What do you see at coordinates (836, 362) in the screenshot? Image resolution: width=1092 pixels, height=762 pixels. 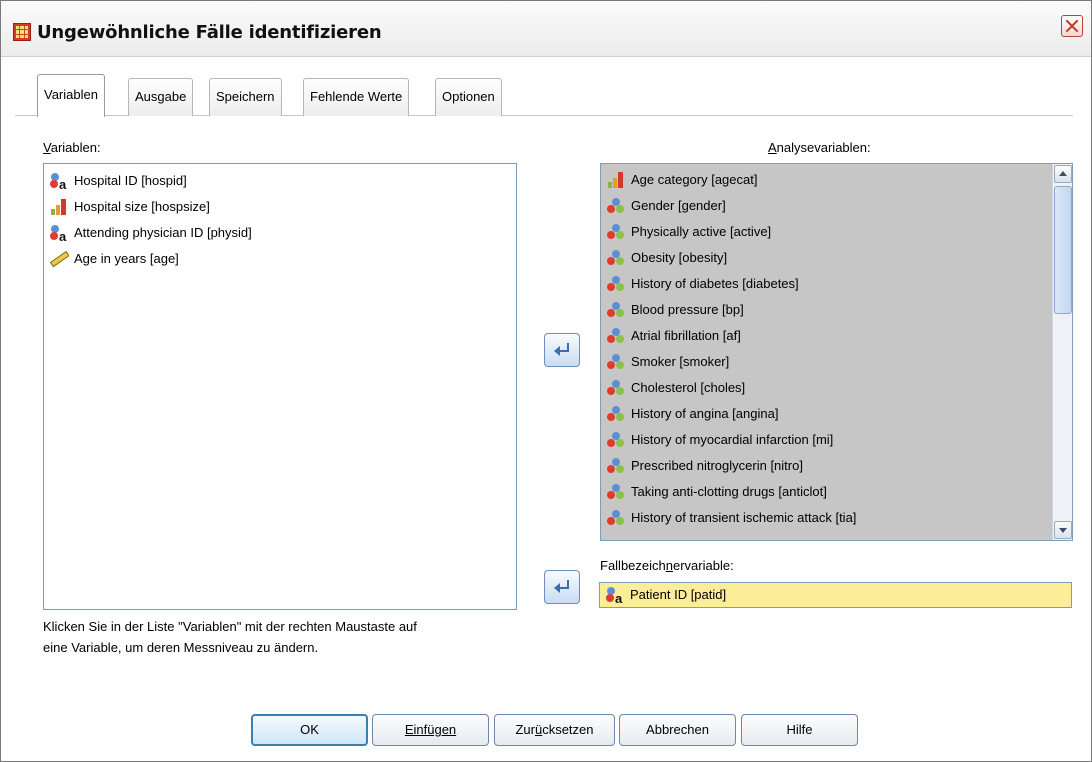 I see `list-item: Smoker [smoker]` at bounding box center [836, 362].